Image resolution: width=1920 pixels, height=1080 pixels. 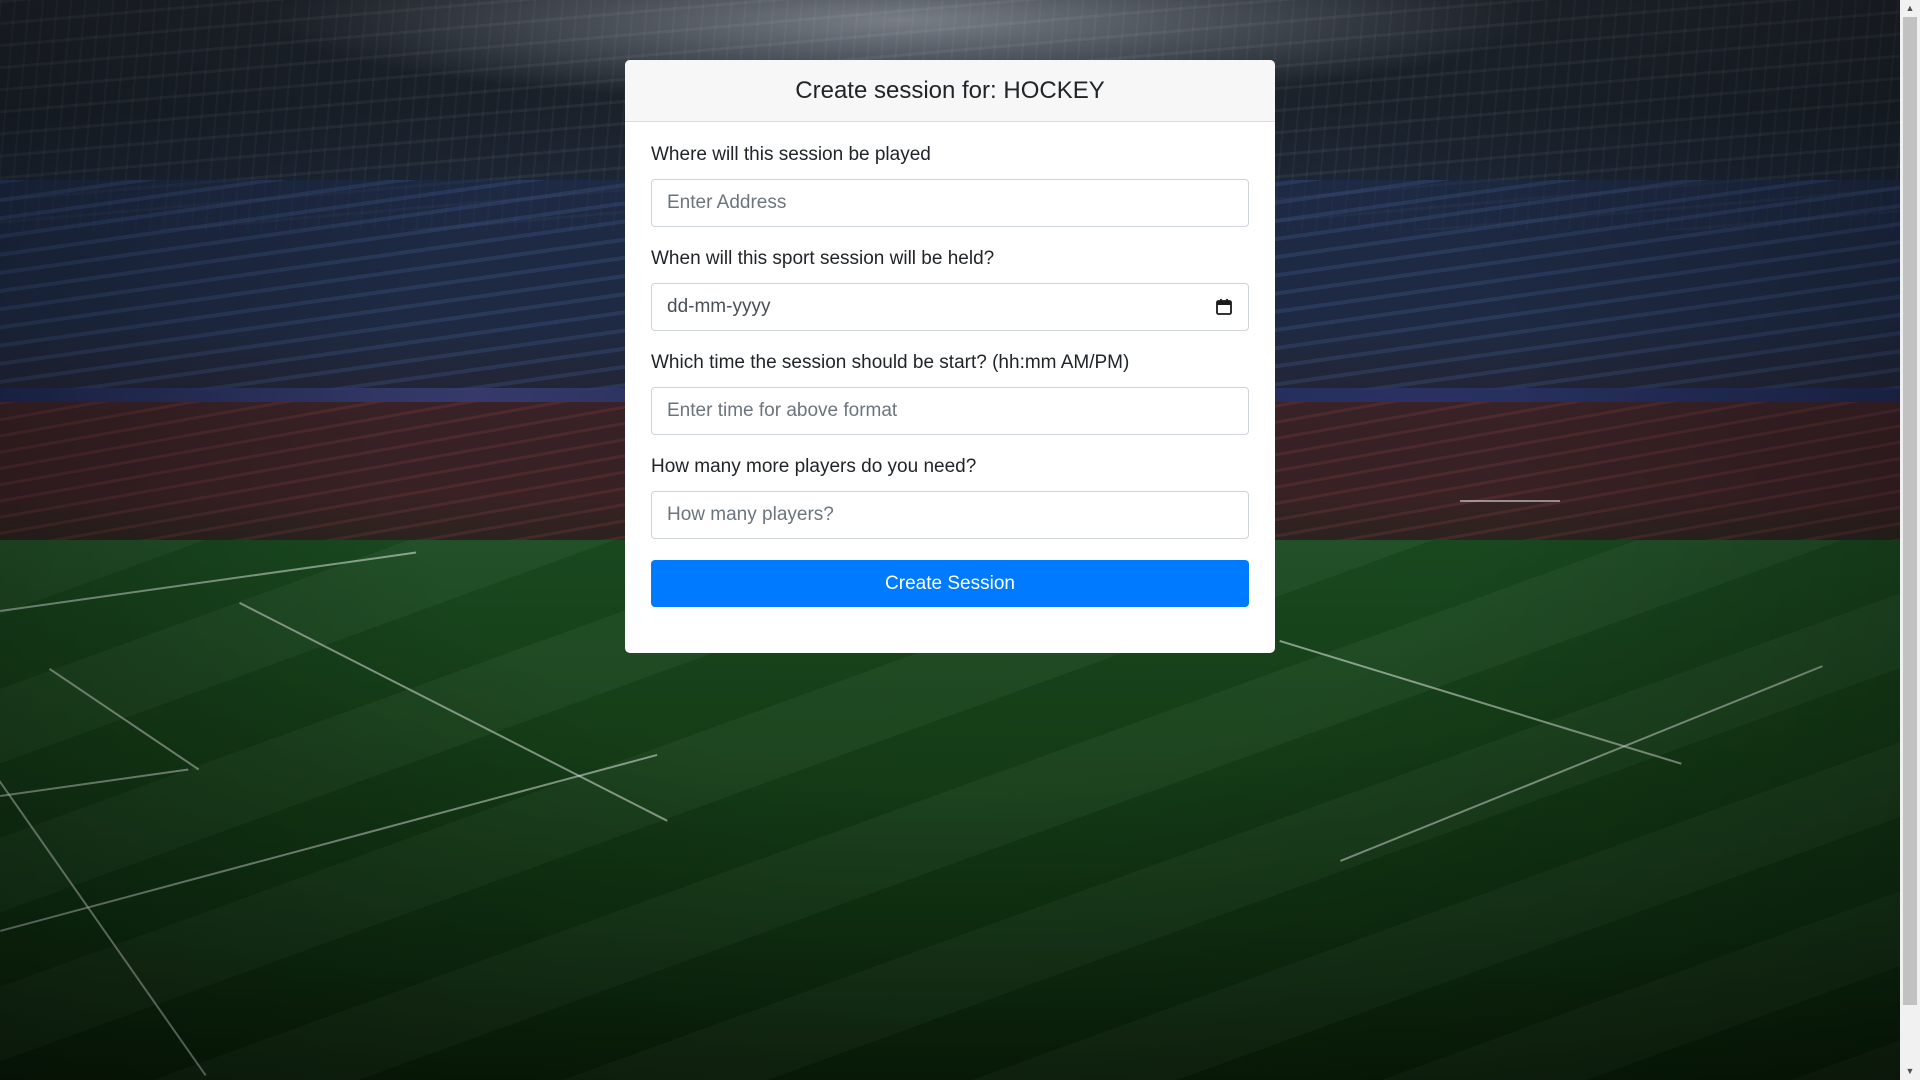 I want to click on scroll-down-arrow-icon: ▼, so click(x=1910, y=1071).